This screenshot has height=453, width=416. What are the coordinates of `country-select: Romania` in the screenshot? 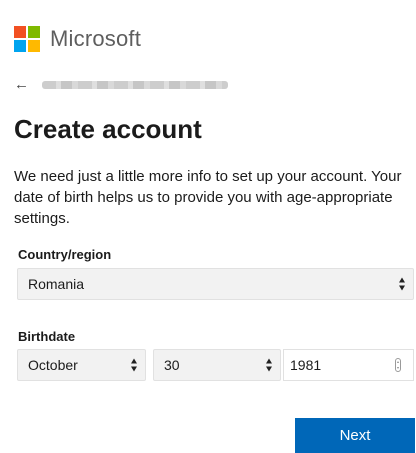 It's located at (215, 284).